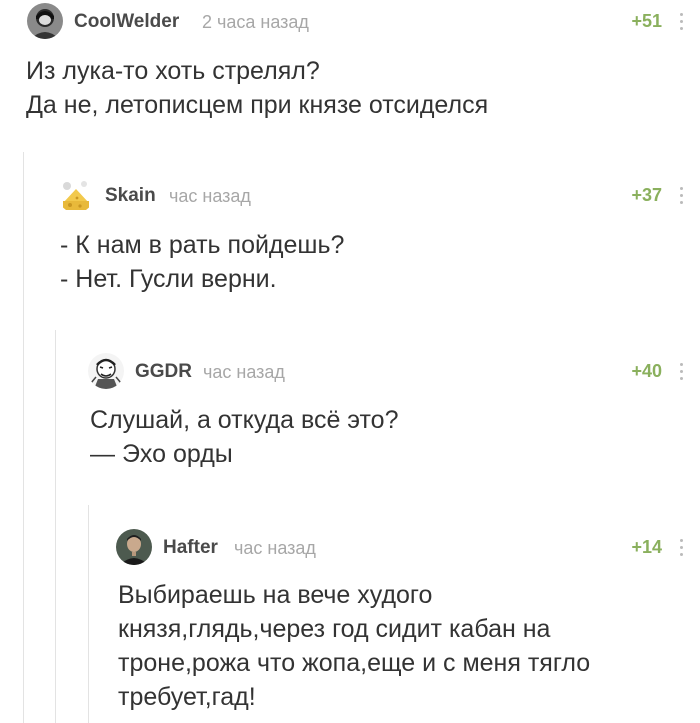  Describe the element at coordinates (255, 22) in the screenshot. I see `timestamp: 2 часа назад` at that location.